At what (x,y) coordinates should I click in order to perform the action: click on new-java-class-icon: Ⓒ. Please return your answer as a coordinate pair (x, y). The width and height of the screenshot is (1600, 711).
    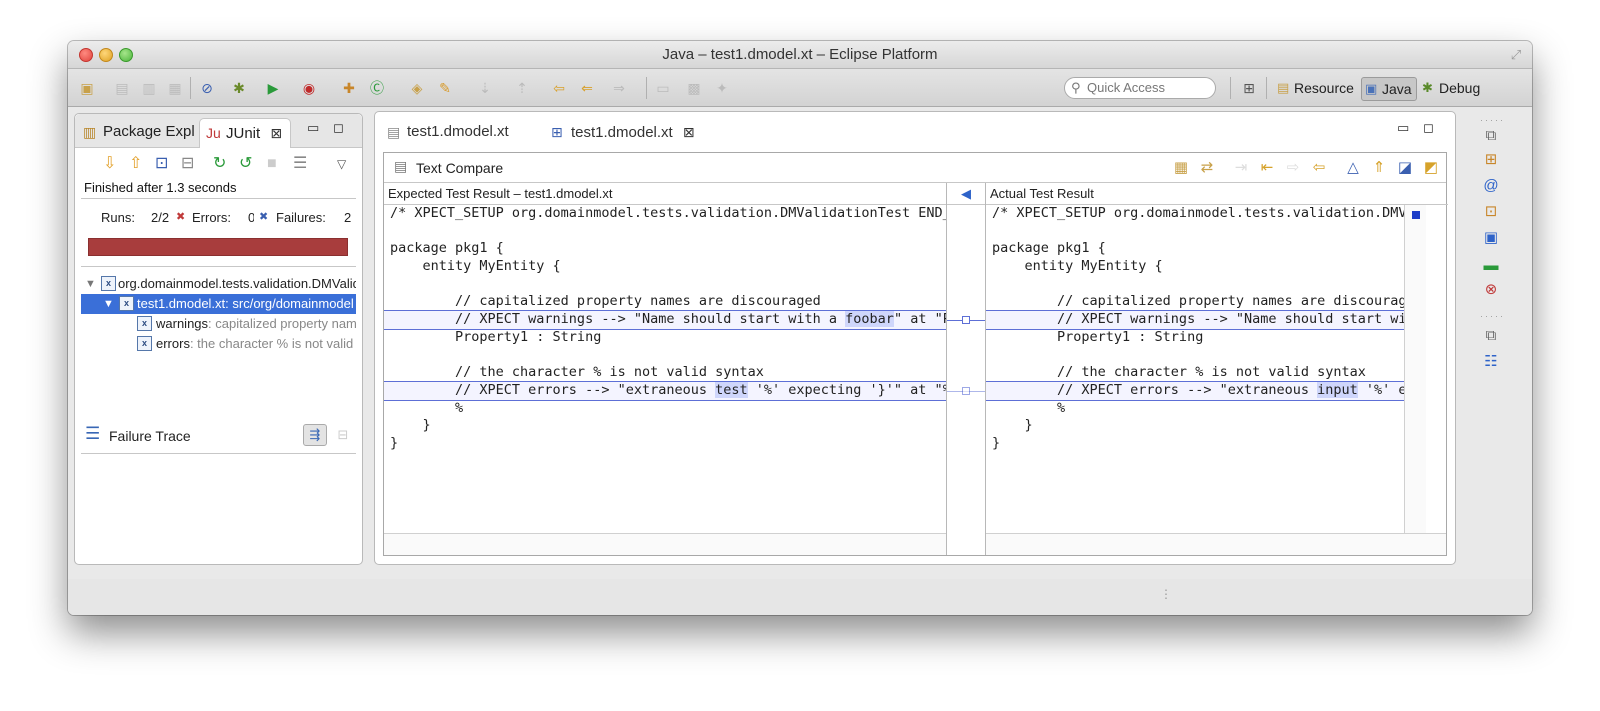
    Looking at the image, I should click on (377, 88).